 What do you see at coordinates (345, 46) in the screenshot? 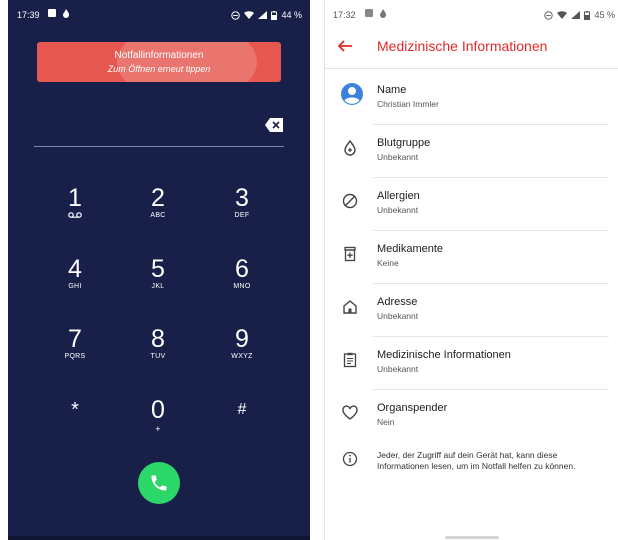
I see `back-arrow-icon` at bounding box center [345, 46].